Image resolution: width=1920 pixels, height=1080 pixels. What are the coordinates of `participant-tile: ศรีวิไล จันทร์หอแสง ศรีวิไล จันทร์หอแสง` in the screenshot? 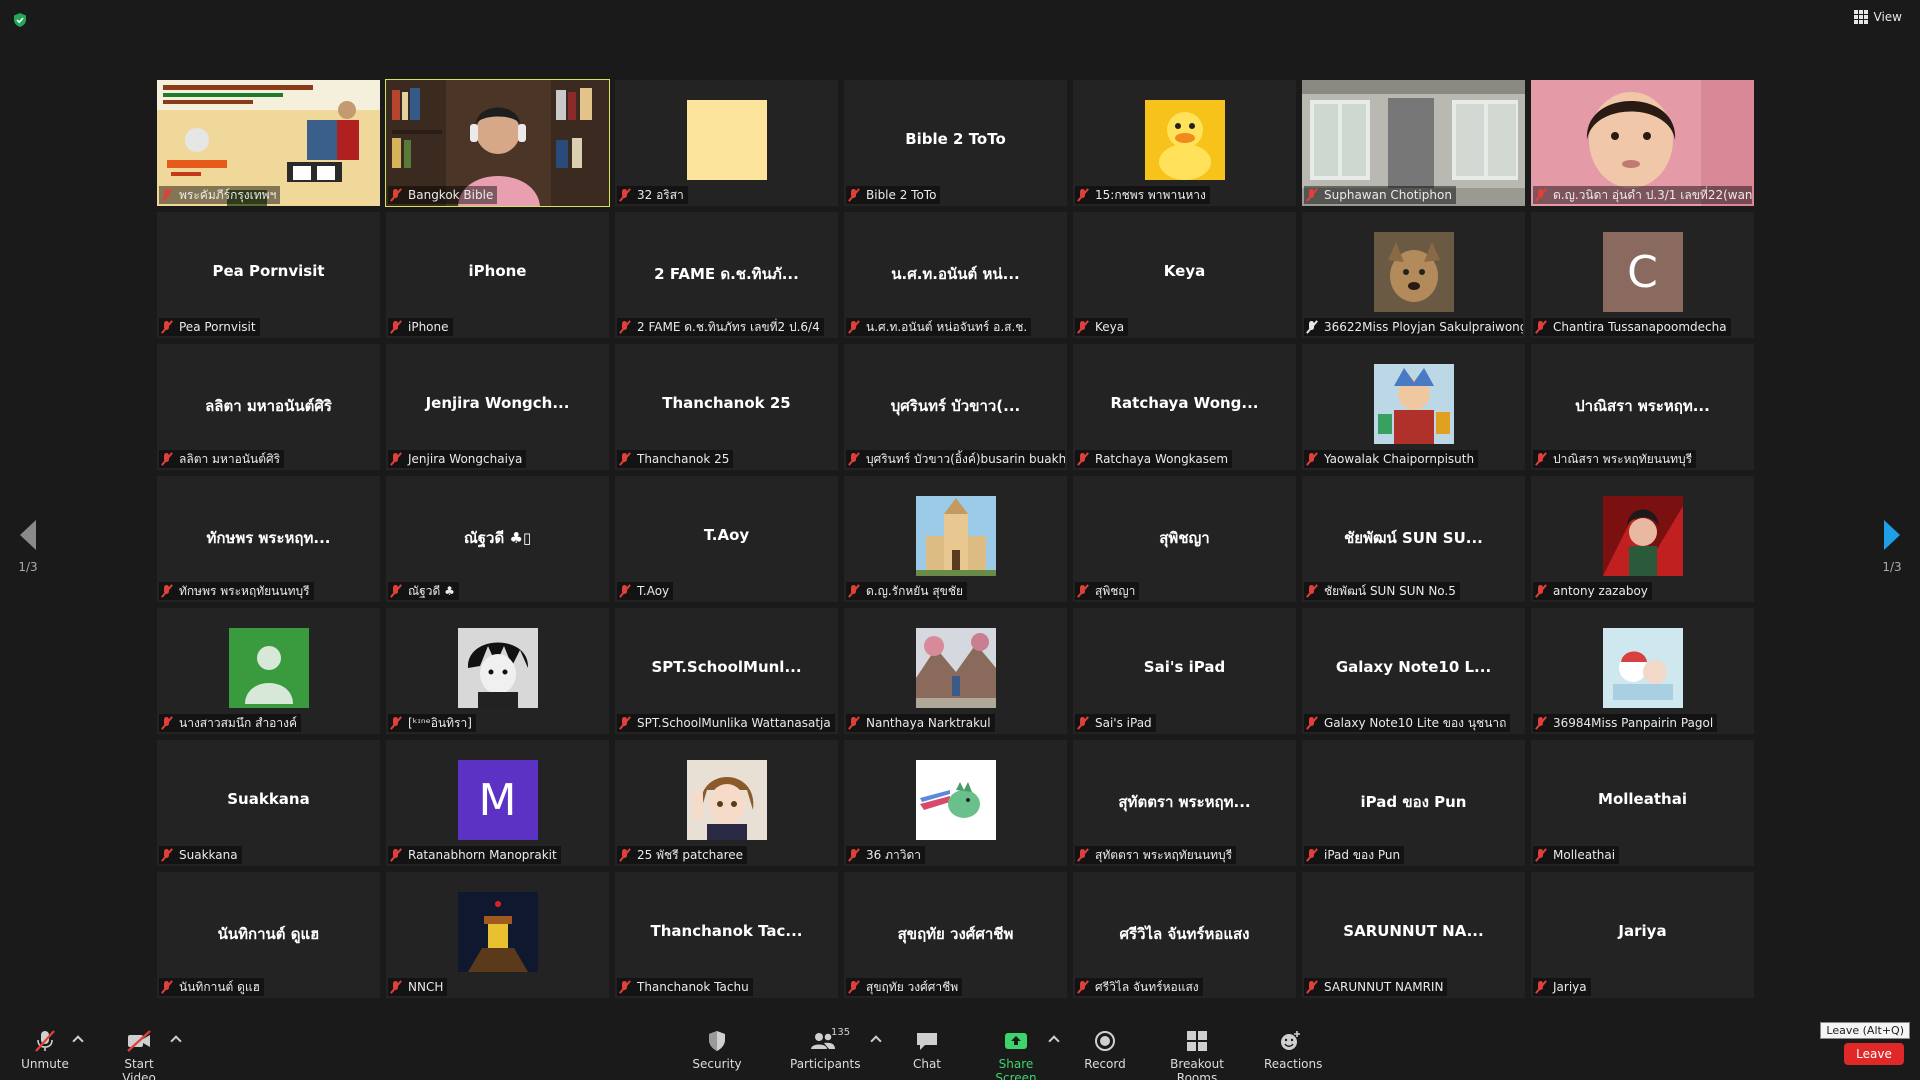 It's located at (1184, 935).